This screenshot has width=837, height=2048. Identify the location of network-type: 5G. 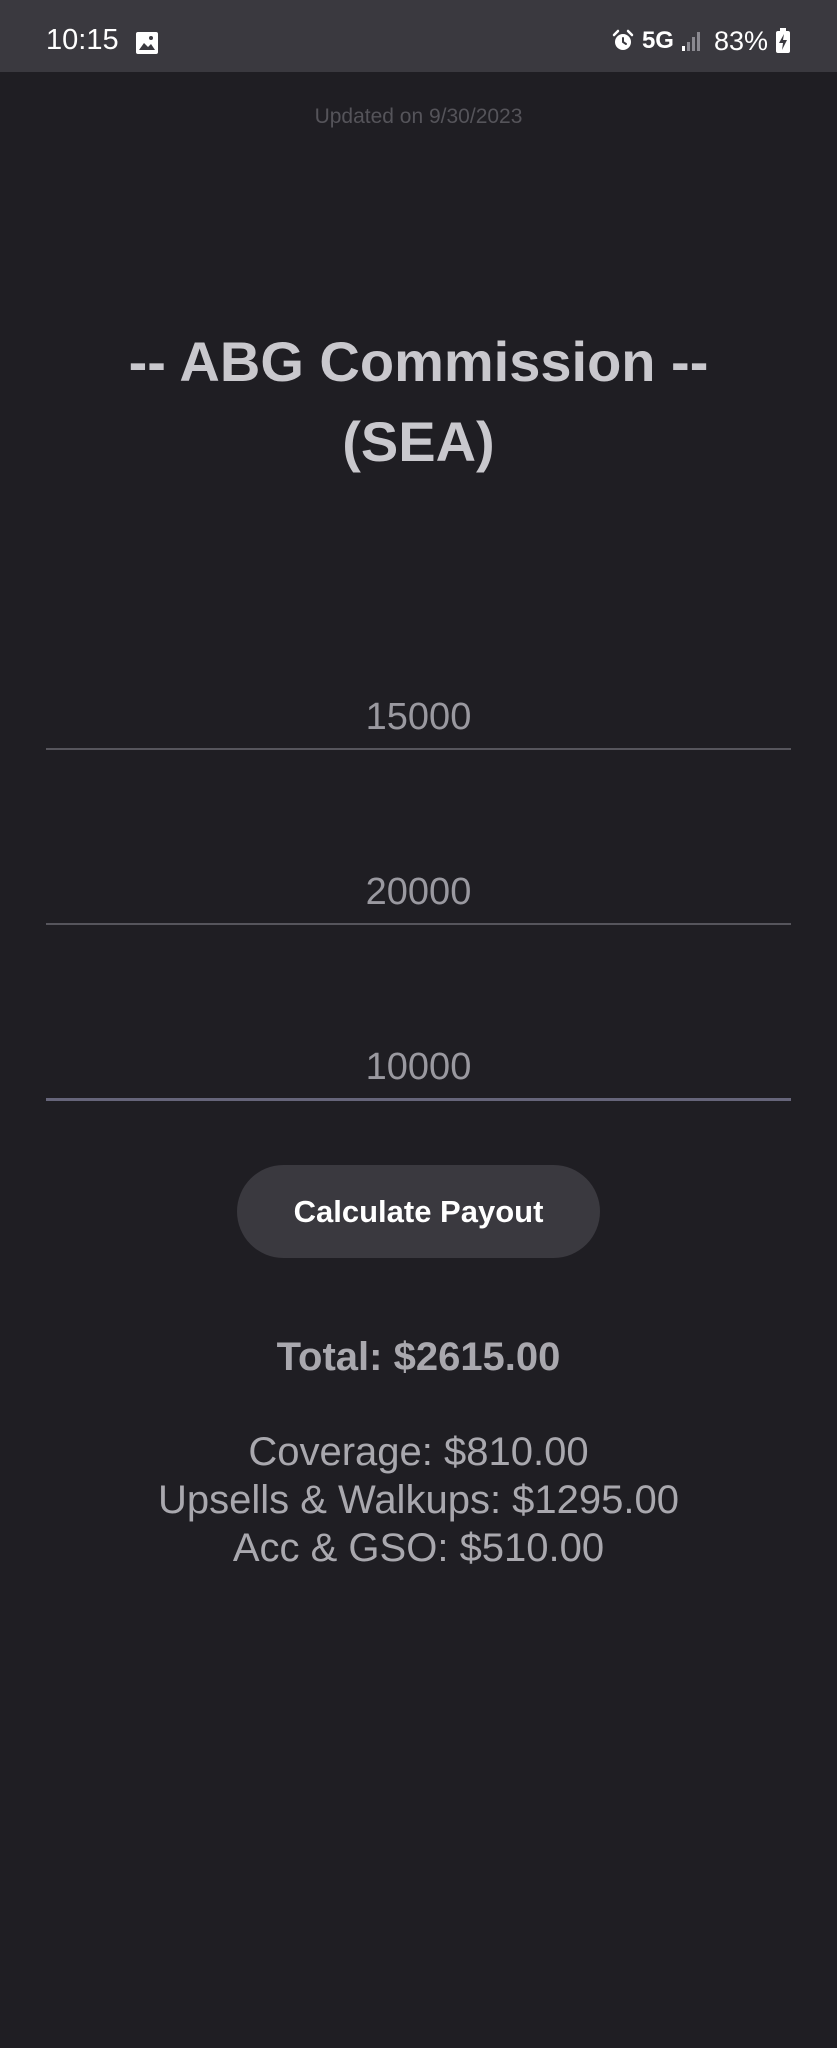
(657, 40).